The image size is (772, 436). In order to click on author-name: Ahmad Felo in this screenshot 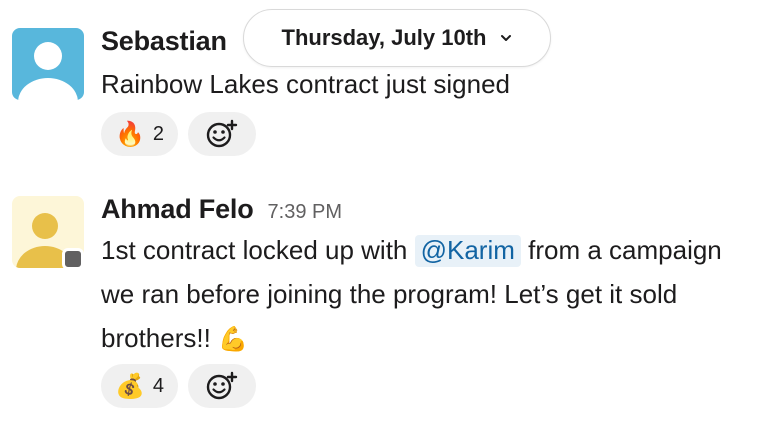, I will do `click(177, 209)`.